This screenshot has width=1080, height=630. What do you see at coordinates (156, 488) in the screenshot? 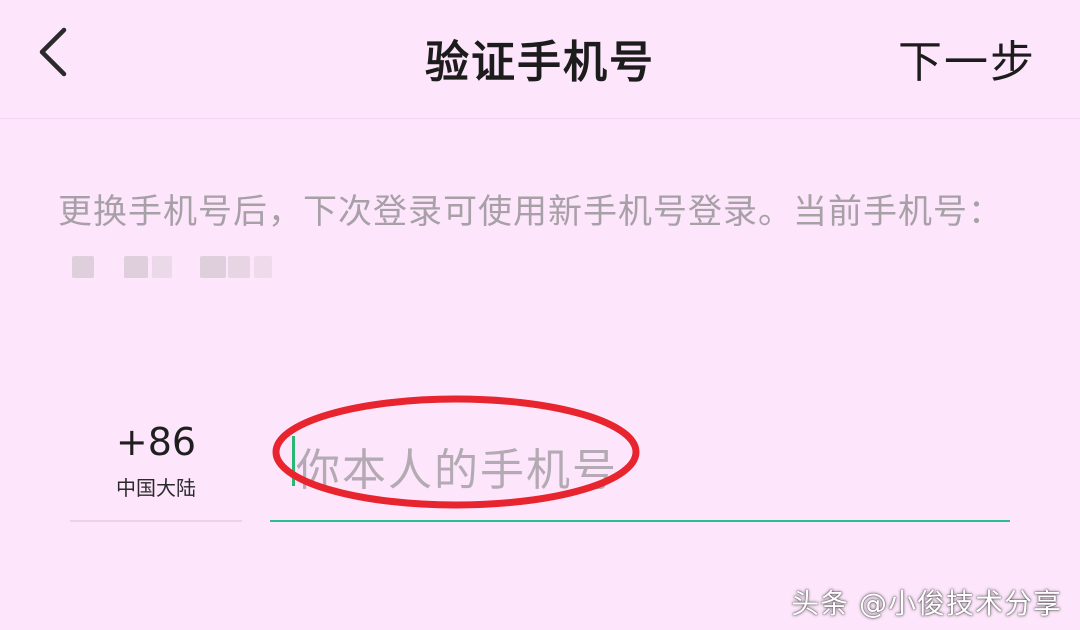
I see `country-name: 中国大陆` at bounding box center [156, 488].